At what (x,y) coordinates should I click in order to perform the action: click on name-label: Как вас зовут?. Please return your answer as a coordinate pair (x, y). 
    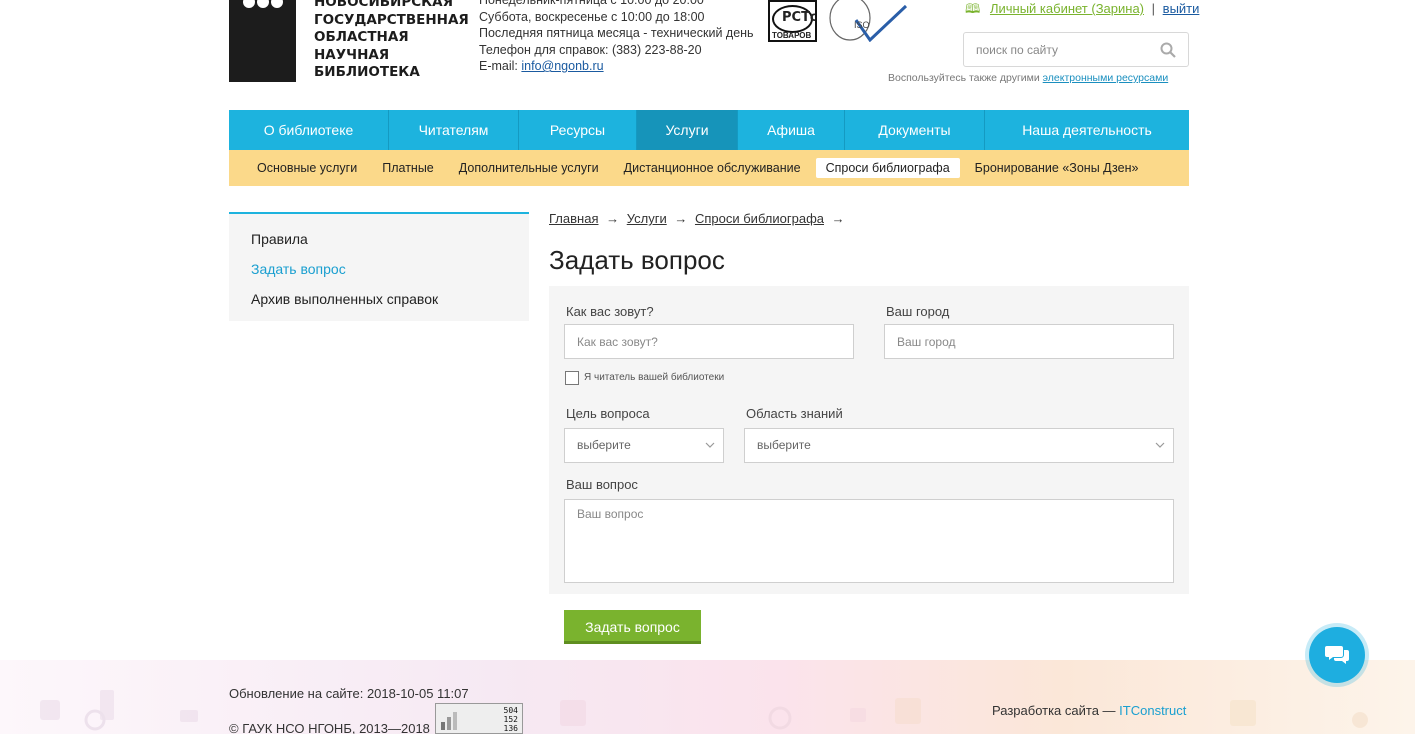
    Looking at the image, I should click on (610, 311).